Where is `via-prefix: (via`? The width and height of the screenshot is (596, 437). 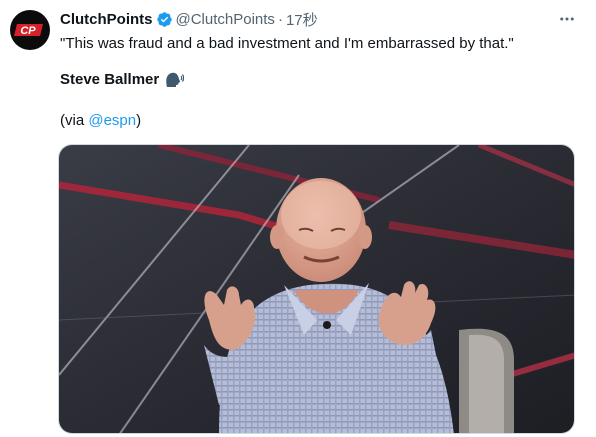
via-prefix: (via is located at coordinates (74, 120).